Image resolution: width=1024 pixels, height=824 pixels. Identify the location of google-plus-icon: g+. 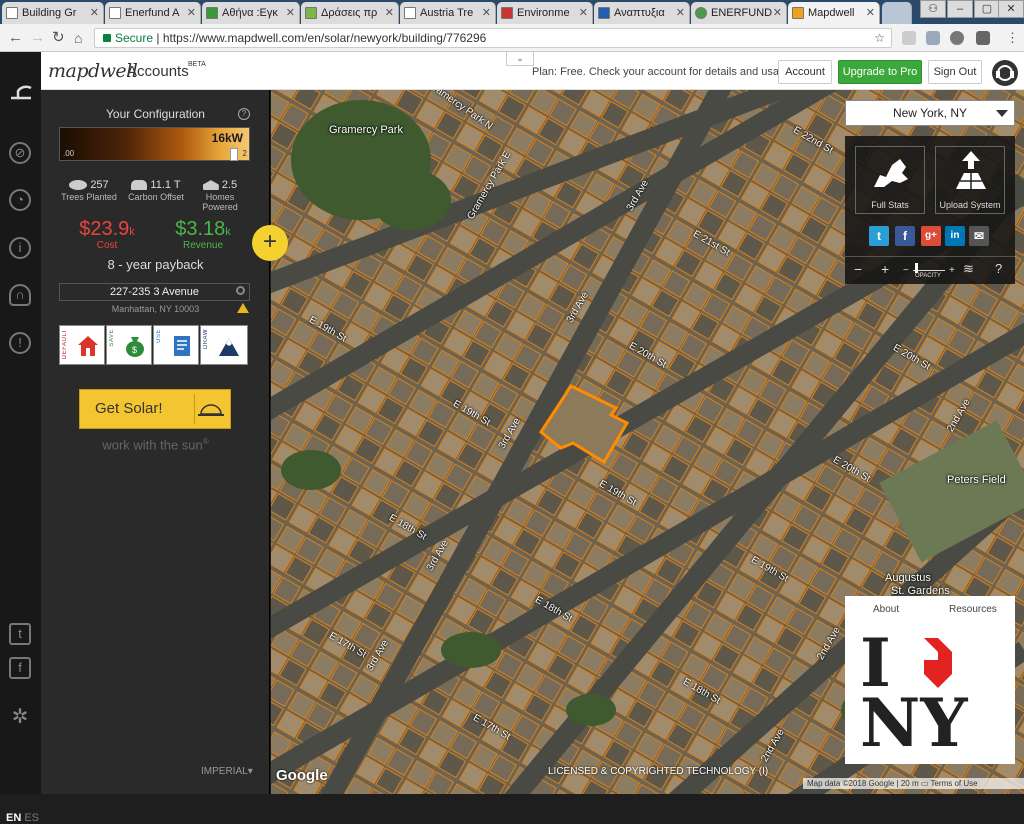
(931, 236).